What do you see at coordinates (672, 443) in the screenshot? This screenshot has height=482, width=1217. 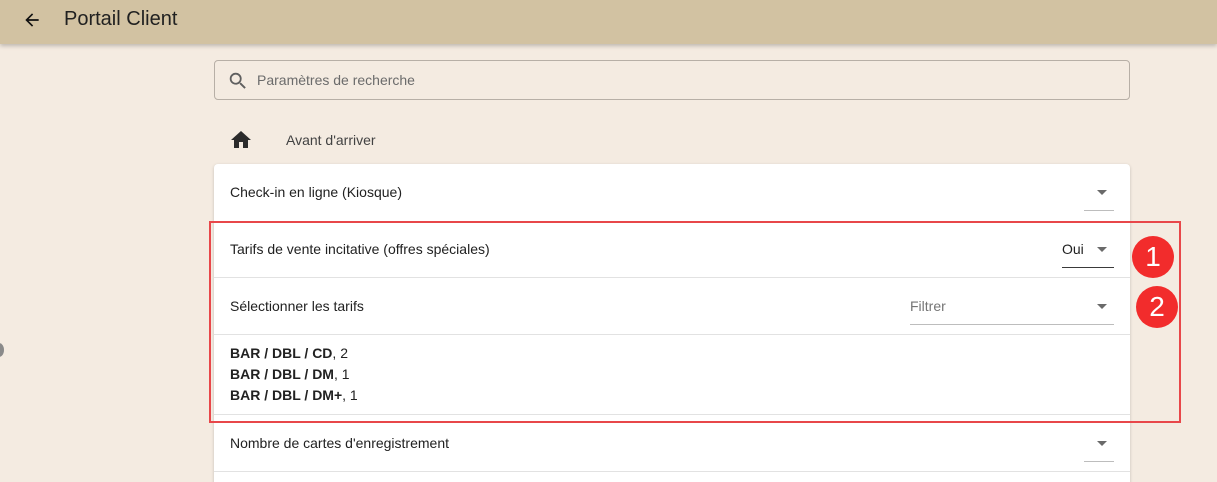 I see `setting-row-registration-cards: Nombre de cartes d'enregistrement` at bounding box center [672, 443].